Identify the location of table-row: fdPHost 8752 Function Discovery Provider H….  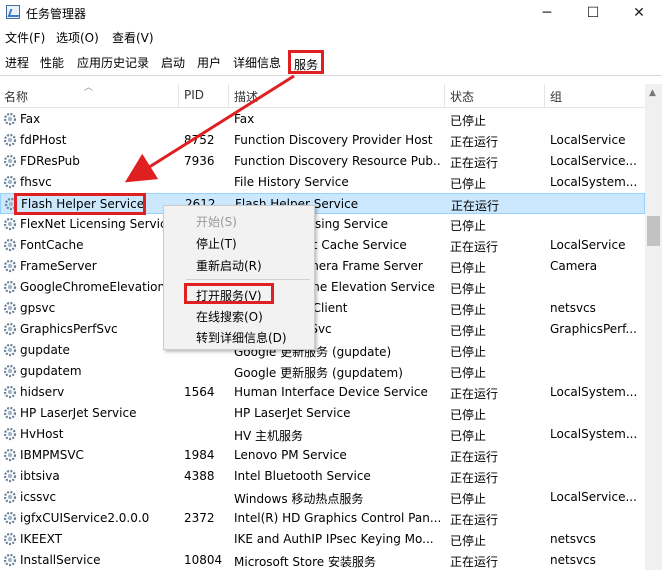
(322, 140).